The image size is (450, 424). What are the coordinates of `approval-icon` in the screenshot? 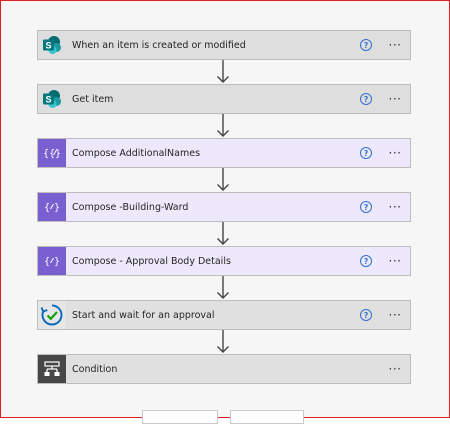 It's located at (52, 315).